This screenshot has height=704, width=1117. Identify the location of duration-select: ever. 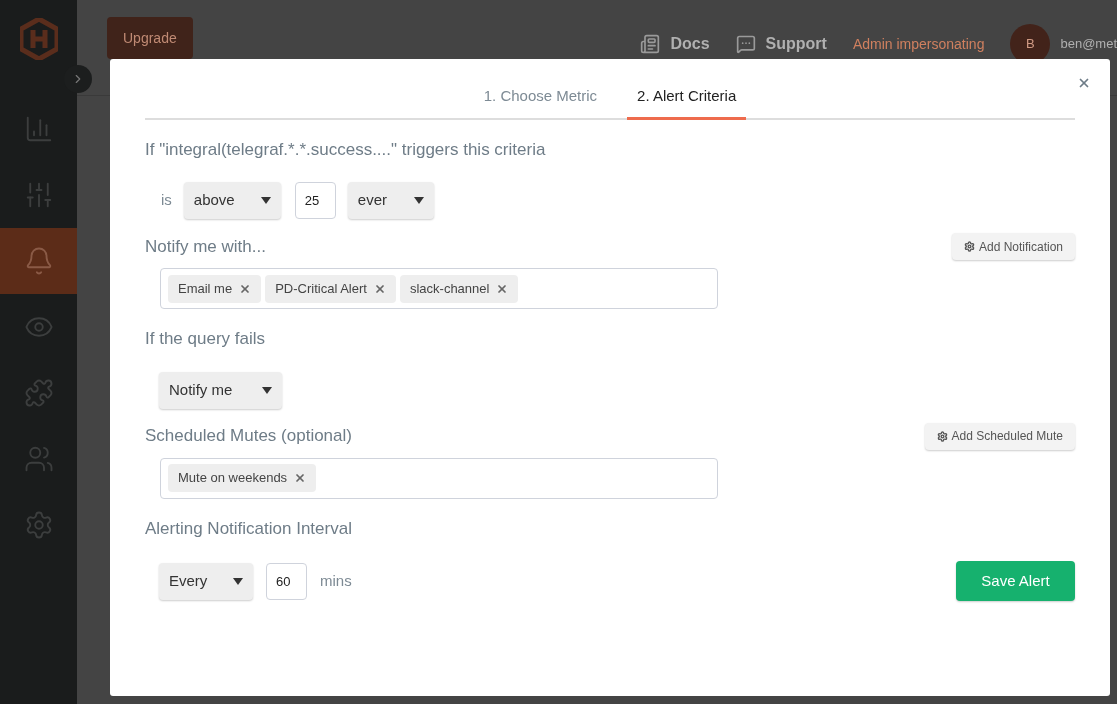
(390, 200).